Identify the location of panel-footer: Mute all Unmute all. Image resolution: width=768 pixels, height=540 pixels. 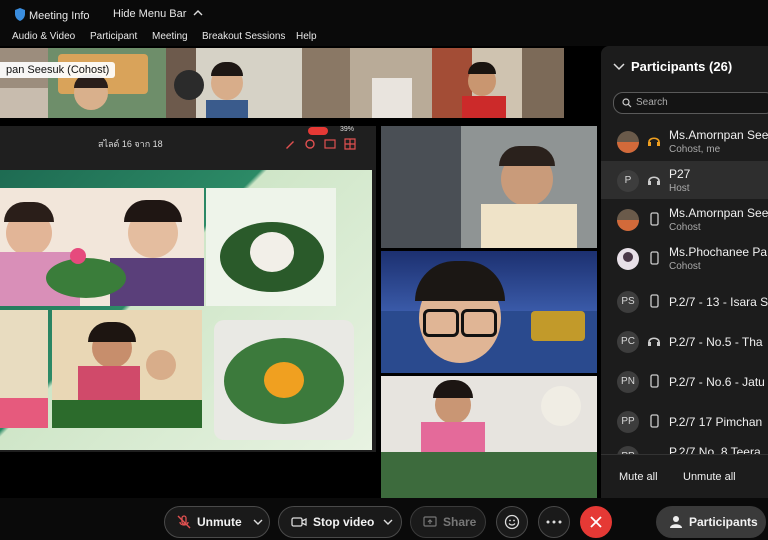
(684, 476).